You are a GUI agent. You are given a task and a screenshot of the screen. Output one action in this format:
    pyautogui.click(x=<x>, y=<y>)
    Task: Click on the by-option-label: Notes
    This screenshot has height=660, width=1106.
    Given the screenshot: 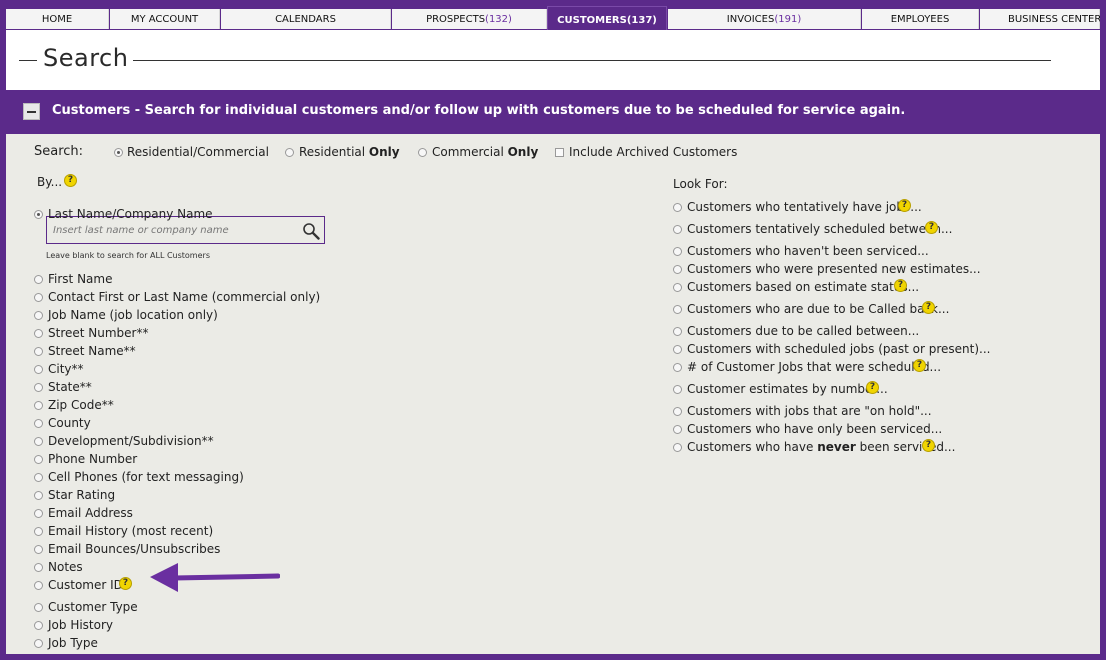 What is the action you would take?
    pyautogui.click(x=65, y=567)
    